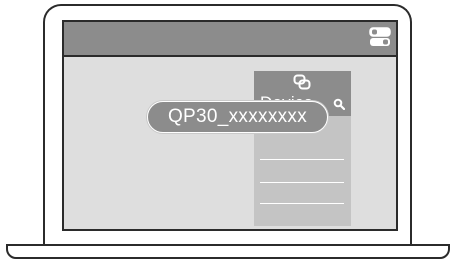  I want to click on device-panel: Device, so click(302, 148).